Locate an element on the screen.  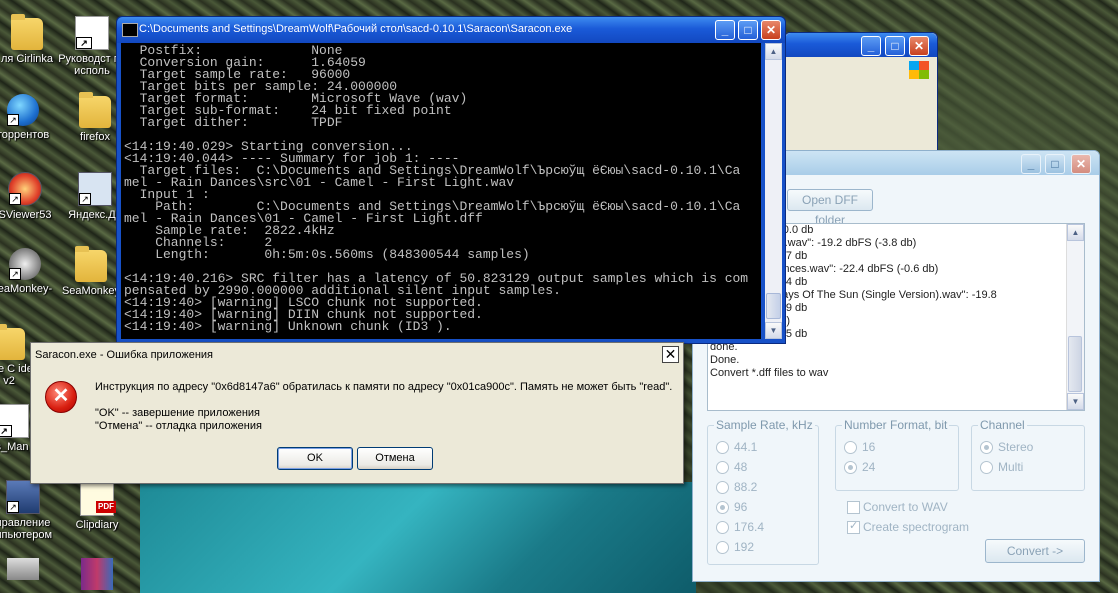
desktop-icon-label: firefox is located at coordinates (95, 137).